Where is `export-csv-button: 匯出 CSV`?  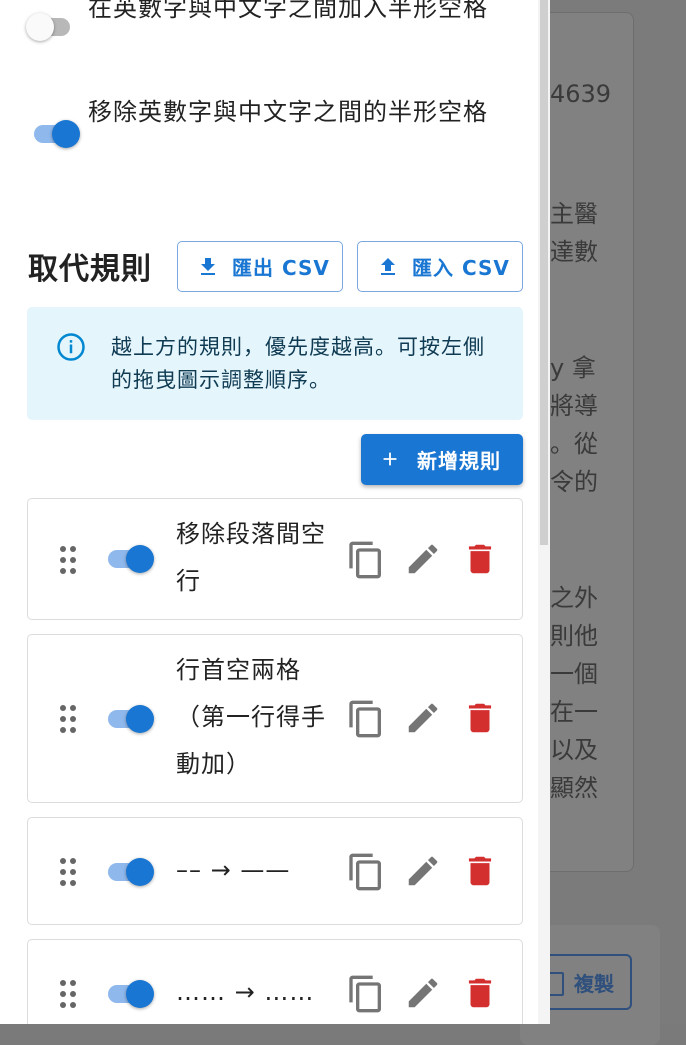 export-csv-button: 匯出 CSV is located at coordinates (260, 266).